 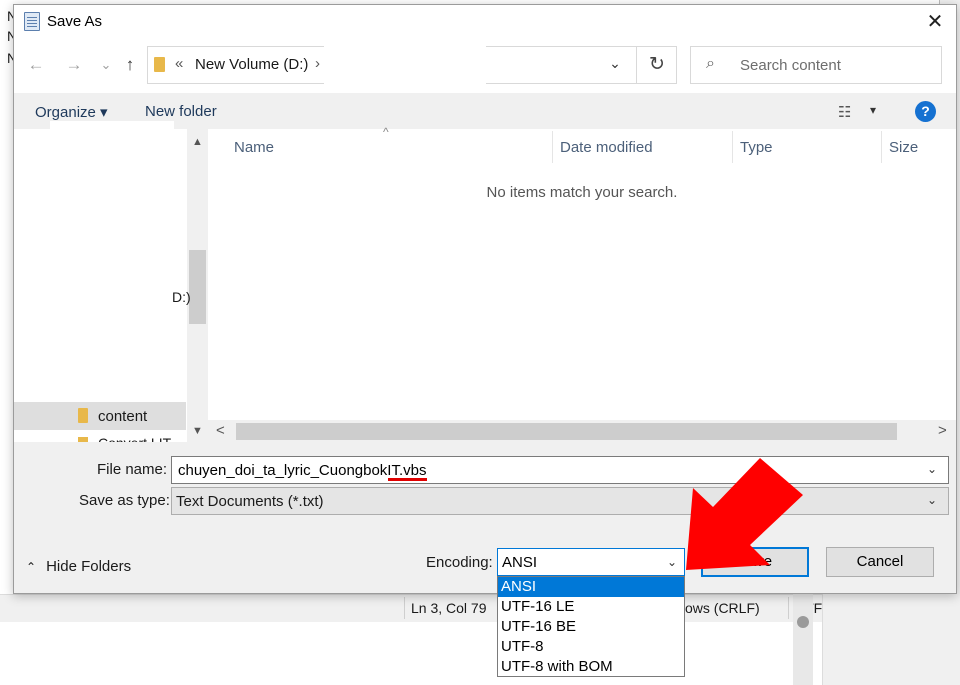 I want to click on back-arrow-icon: ←, so click(x=36, y=65).